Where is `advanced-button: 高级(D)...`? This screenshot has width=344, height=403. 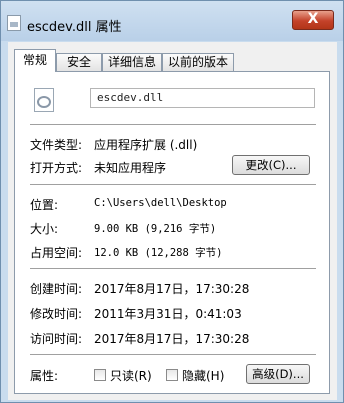
advanced-button: 高级(D)... is located at coordinates (278, 374).